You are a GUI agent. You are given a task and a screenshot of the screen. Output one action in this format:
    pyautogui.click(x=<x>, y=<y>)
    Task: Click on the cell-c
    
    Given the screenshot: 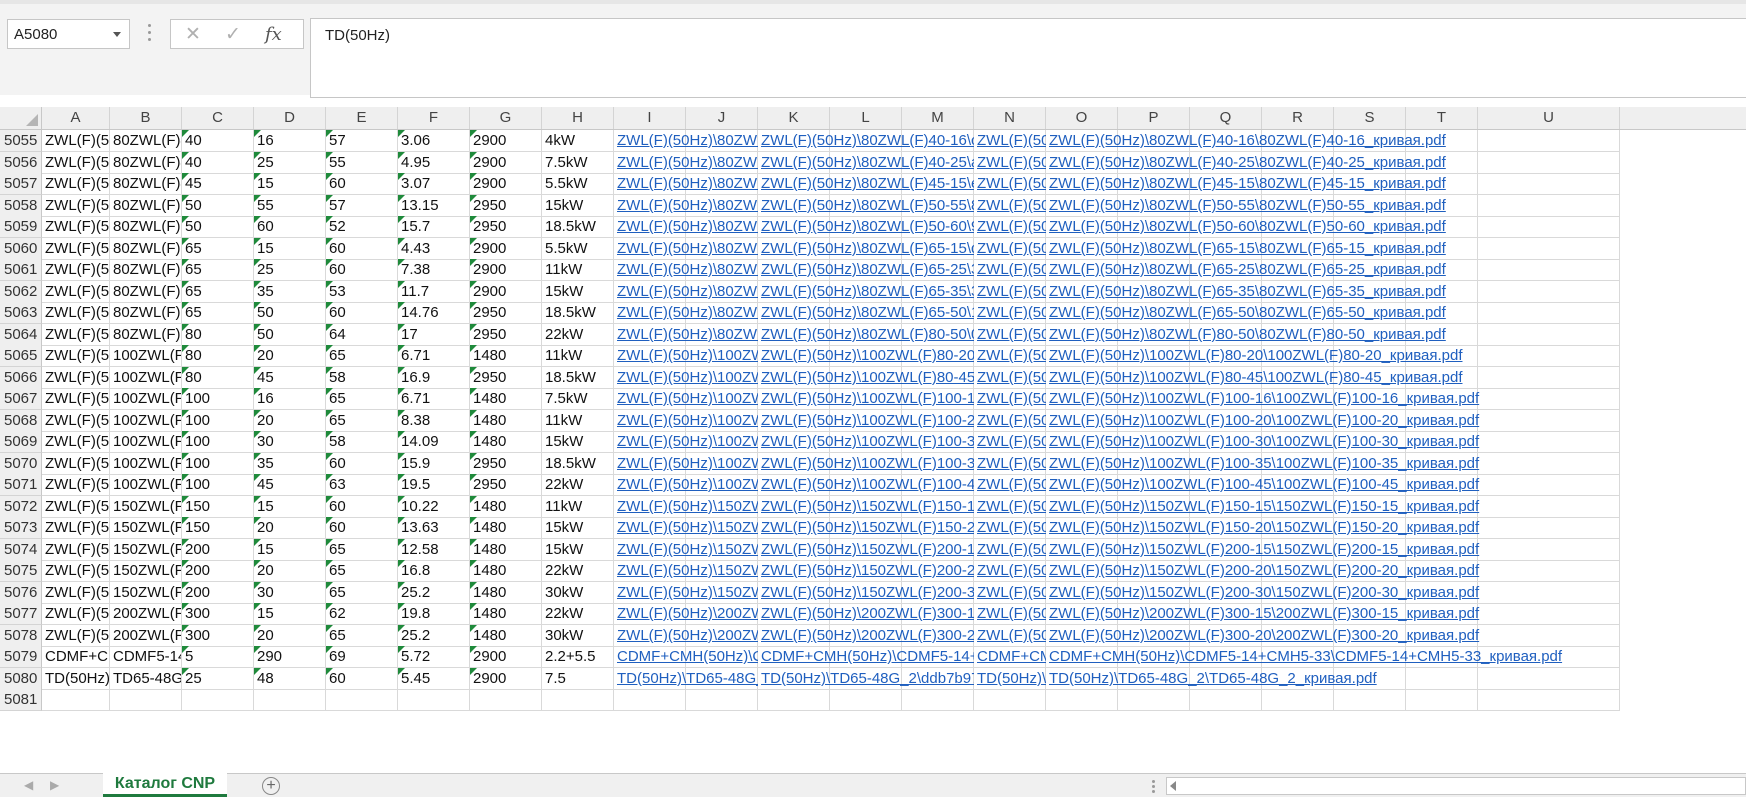 What is the action you would take?
    pyautogui.click(x=218, y=700)
    